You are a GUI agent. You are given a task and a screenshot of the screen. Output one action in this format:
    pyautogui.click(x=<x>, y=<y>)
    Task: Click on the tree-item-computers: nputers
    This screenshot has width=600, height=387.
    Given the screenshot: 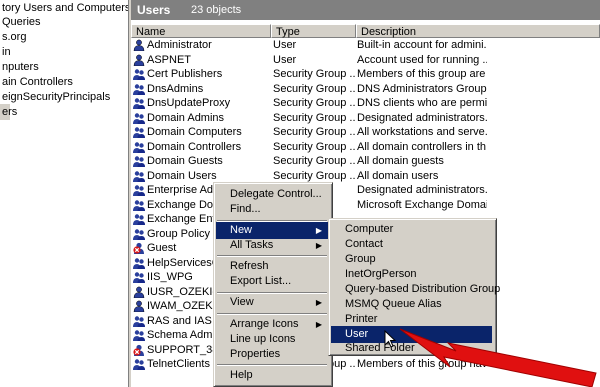 What is the action you would take?
    pyautogui.click(x=19, y=67)
    